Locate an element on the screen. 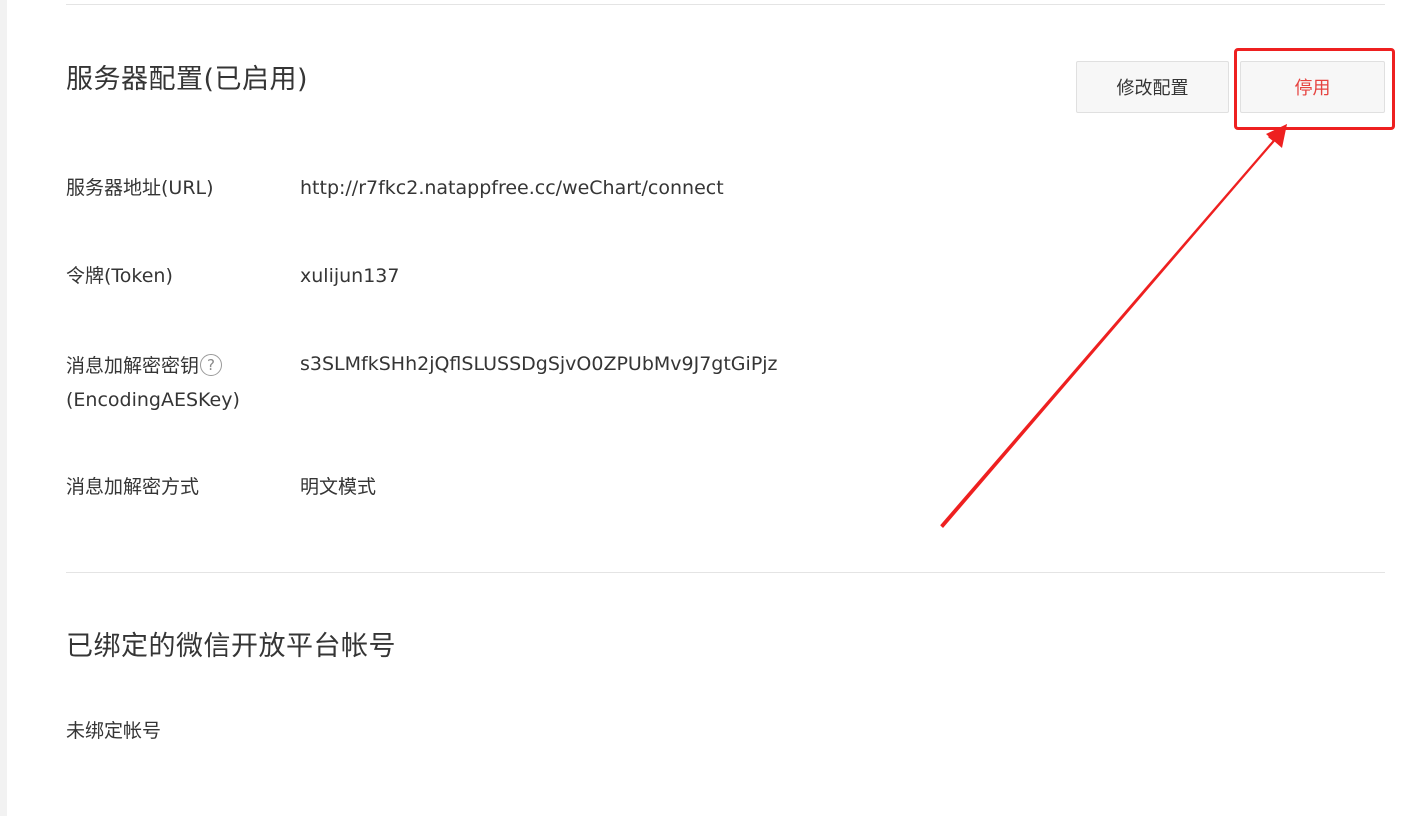 This screenshot has height=816, width=1423. url-label: 服务器地址(URL) is located at coordinates (140, 188).